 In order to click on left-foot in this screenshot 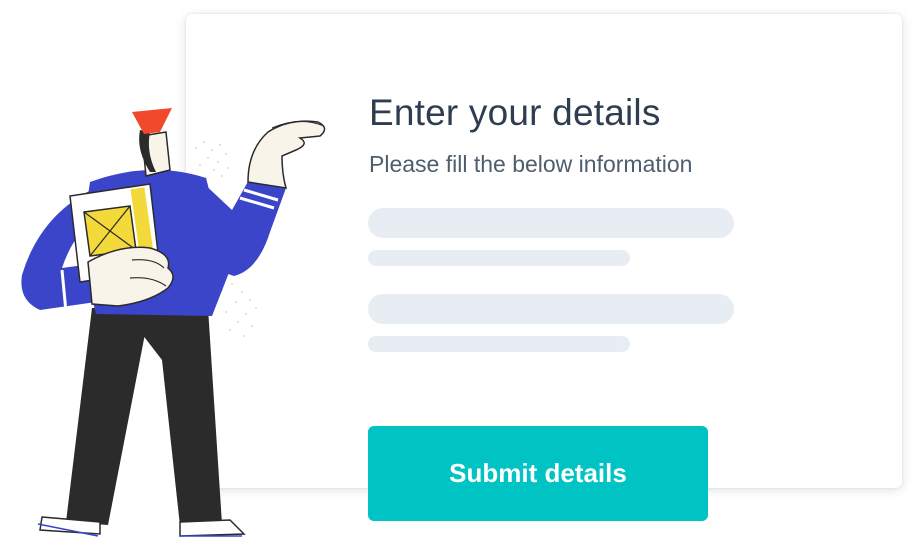, I will do `click(70, 525)`.